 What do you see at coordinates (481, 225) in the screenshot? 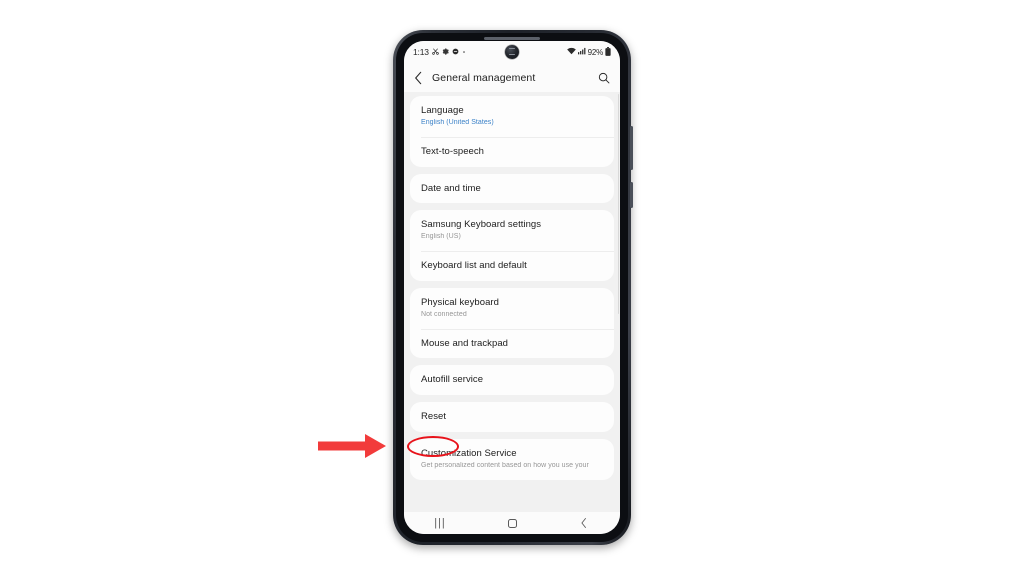
I see `settings-row-title: Samsung Keyboard settings` at bounding box center [481, 225].